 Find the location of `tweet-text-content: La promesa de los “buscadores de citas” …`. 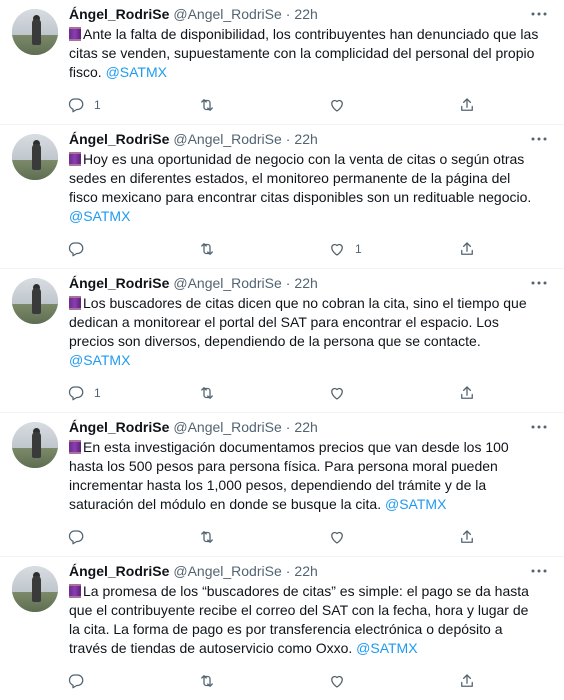

tweet-text-content: La promesa de los “buscadores de citas” … is located at coordinates (299, 619).